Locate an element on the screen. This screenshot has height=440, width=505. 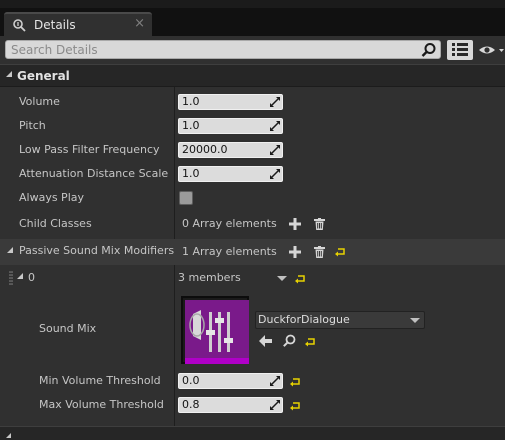
property-row-volume: Volume 1.0 is located at coordinates (252, 102).